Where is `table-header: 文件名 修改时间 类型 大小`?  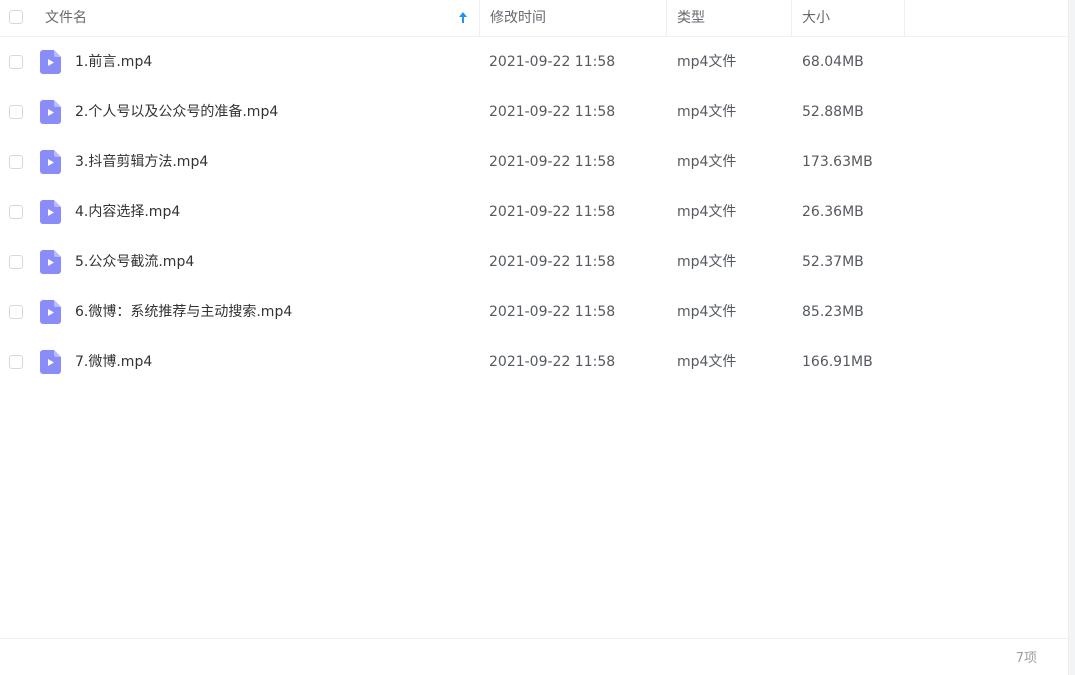
table-header: 文件名 修改时间 类型 大小 is located at coordinates (534, 18).